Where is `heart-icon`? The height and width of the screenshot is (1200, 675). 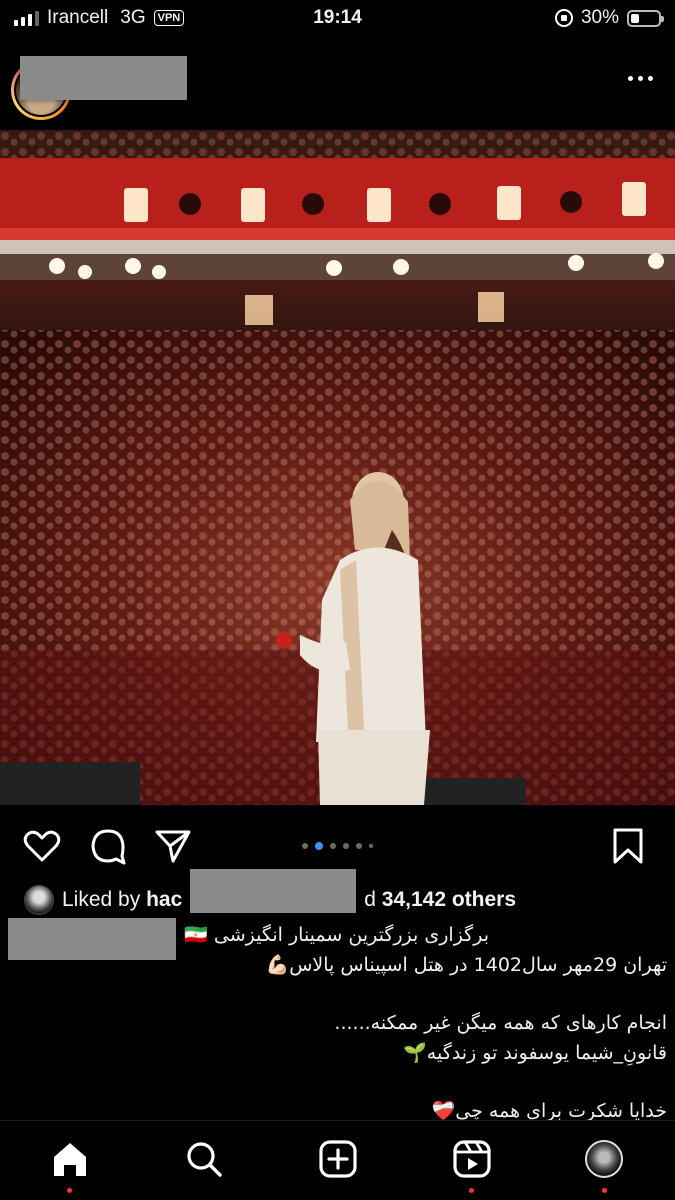
heart-icon is located at coordinates (42, 846).